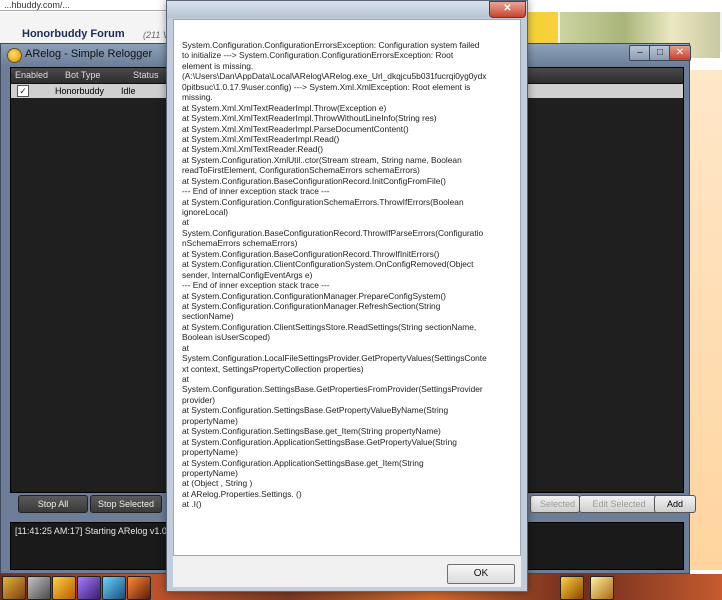 The width and height of the screenshot is (722, 600). I want to click on minimize-button: –, so click(640, 53).